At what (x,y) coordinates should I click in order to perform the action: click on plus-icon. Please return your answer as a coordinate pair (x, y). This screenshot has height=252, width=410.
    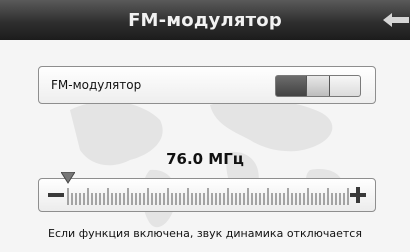
    Looking at the image, I should click on (358, 195).